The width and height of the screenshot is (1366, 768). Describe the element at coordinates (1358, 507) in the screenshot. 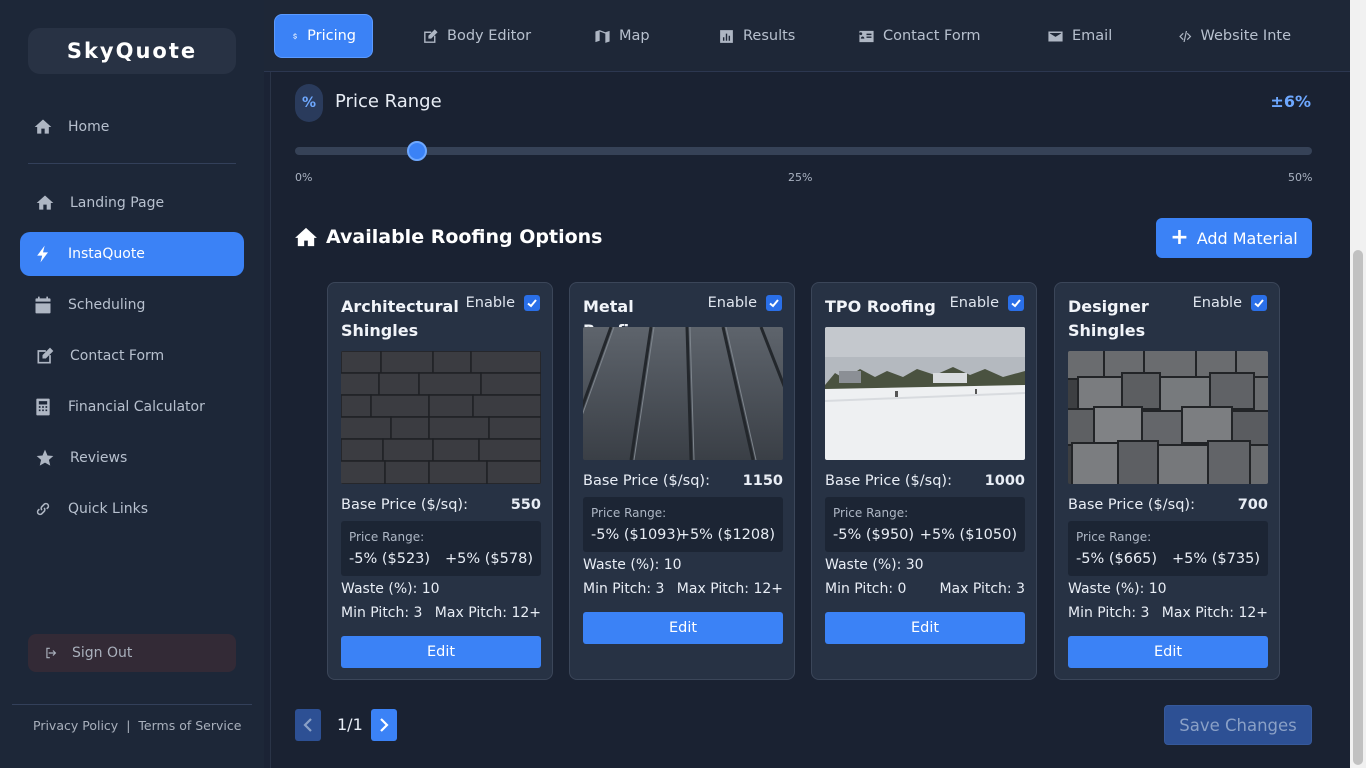

I see `scrollbar-thumb` at that location.